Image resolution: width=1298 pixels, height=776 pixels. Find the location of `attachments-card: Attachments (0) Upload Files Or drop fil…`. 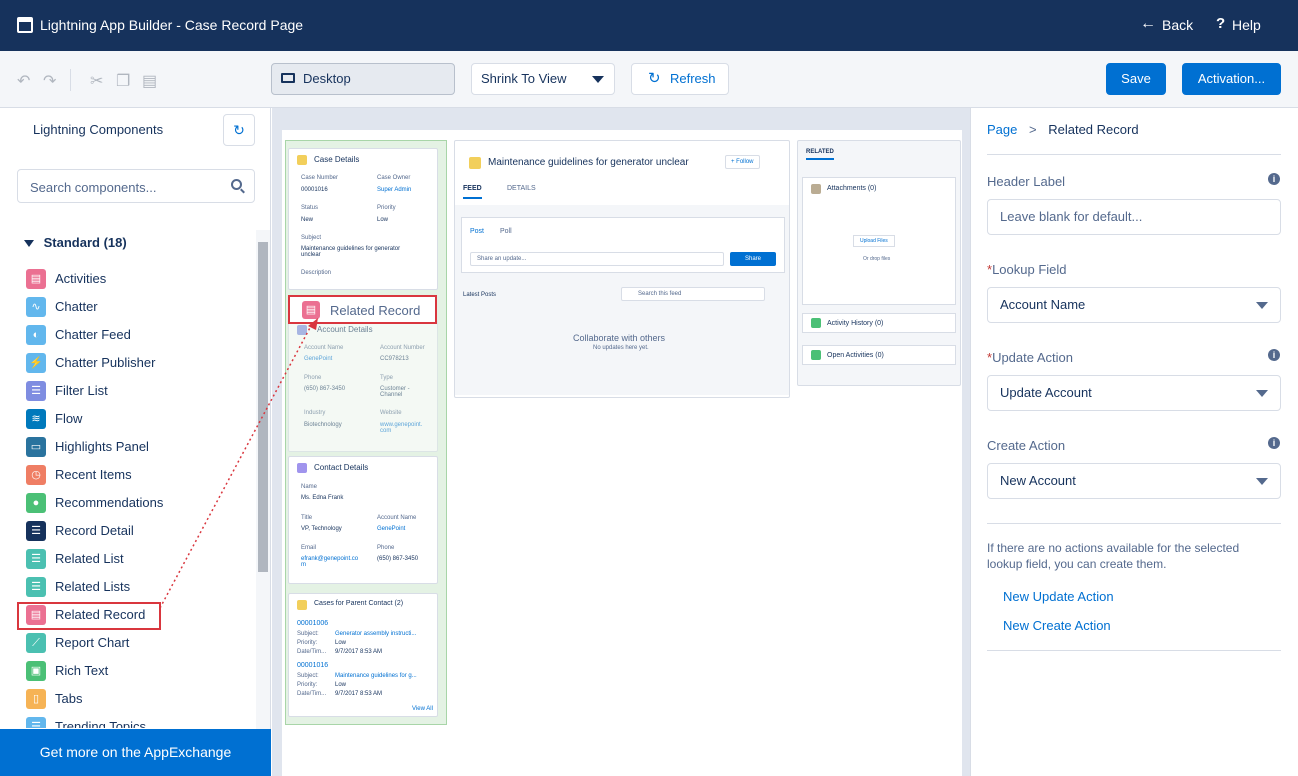

attachments-card: Attachments (0) Upload Files Or drop fil… is located at coordinates (879, 241).